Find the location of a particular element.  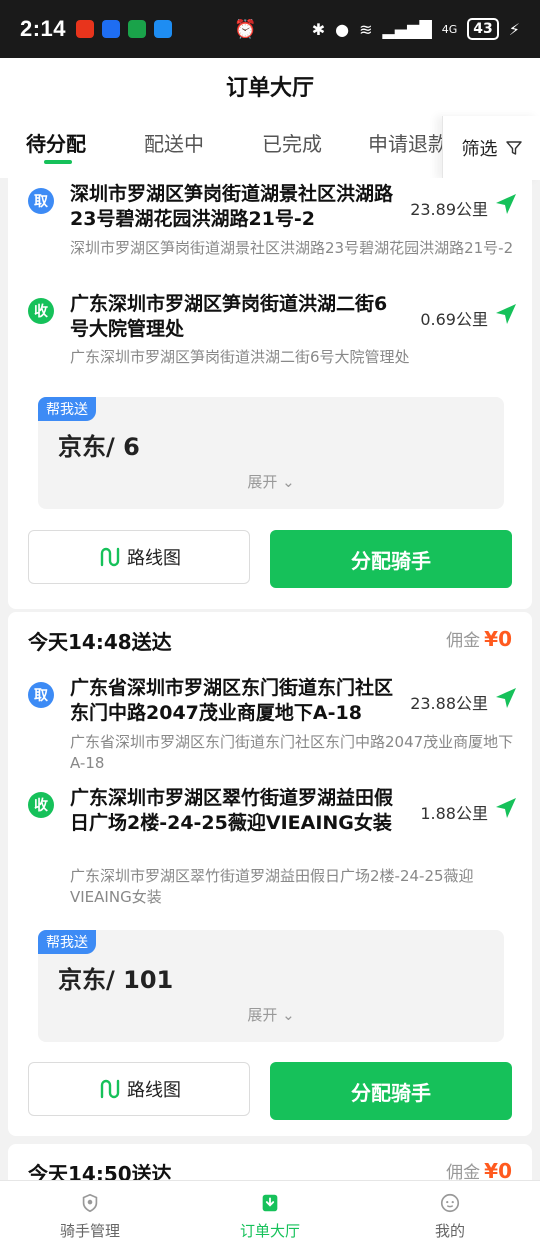

tab-completed: 已完成 is located at coordinates (292, 142).